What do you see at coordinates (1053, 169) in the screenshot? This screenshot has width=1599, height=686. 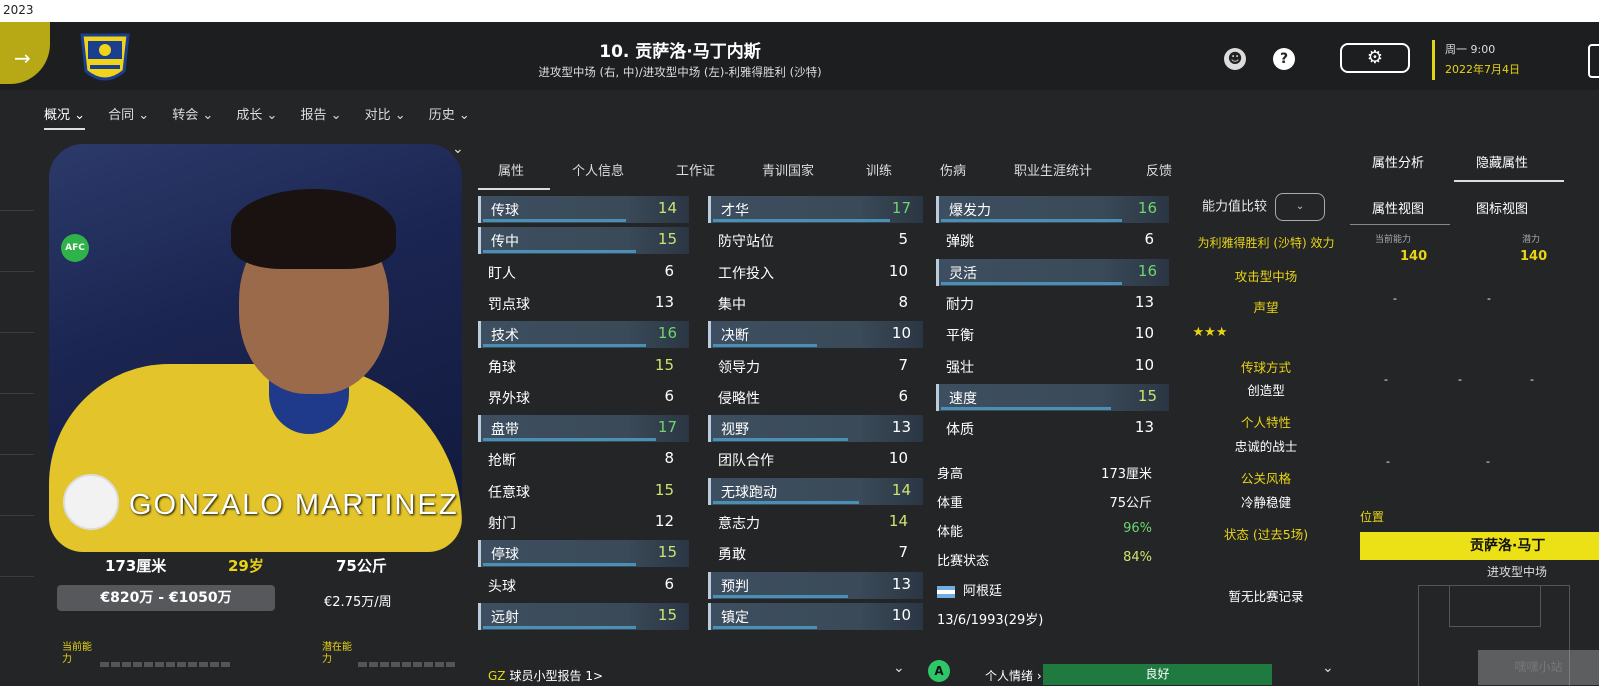 I see `tab-career-stats: 职业生涯统计` at bounding box center [1053, 169].